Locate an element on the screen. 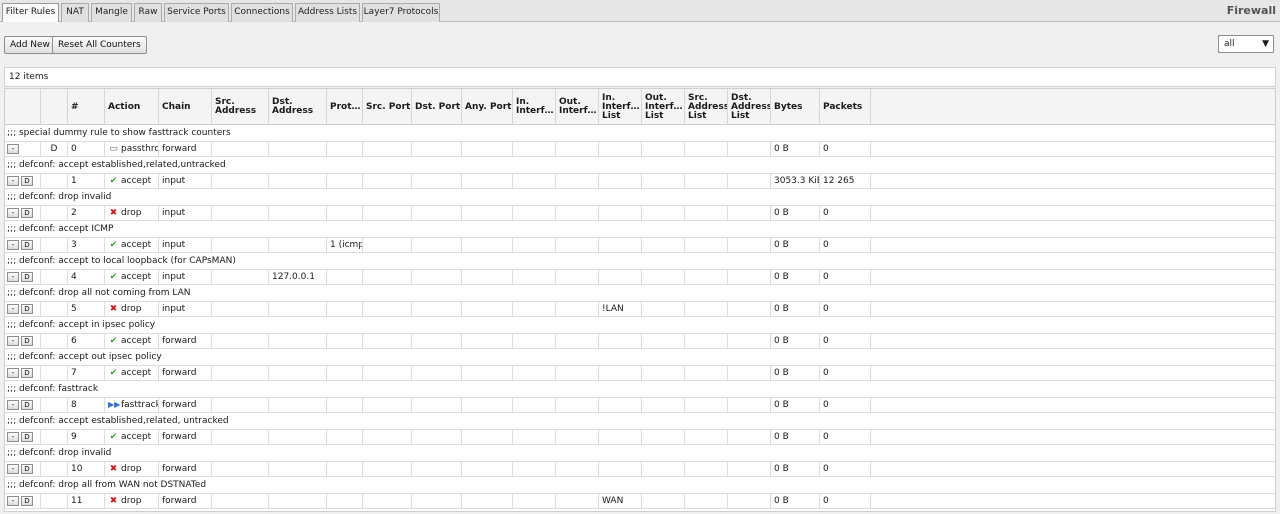  header-col-src-port: Src. Port is located at coordinates (387, 107).